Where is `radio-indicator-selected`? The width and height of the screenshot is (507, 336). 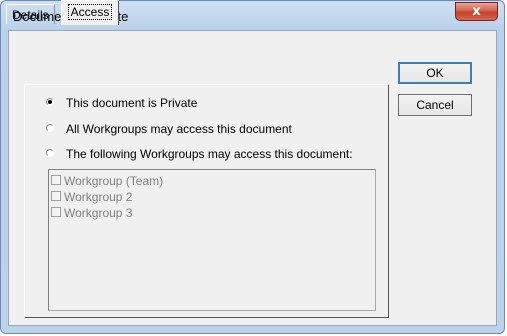
radio-indicator-selected is located at coordinates (50, 102).